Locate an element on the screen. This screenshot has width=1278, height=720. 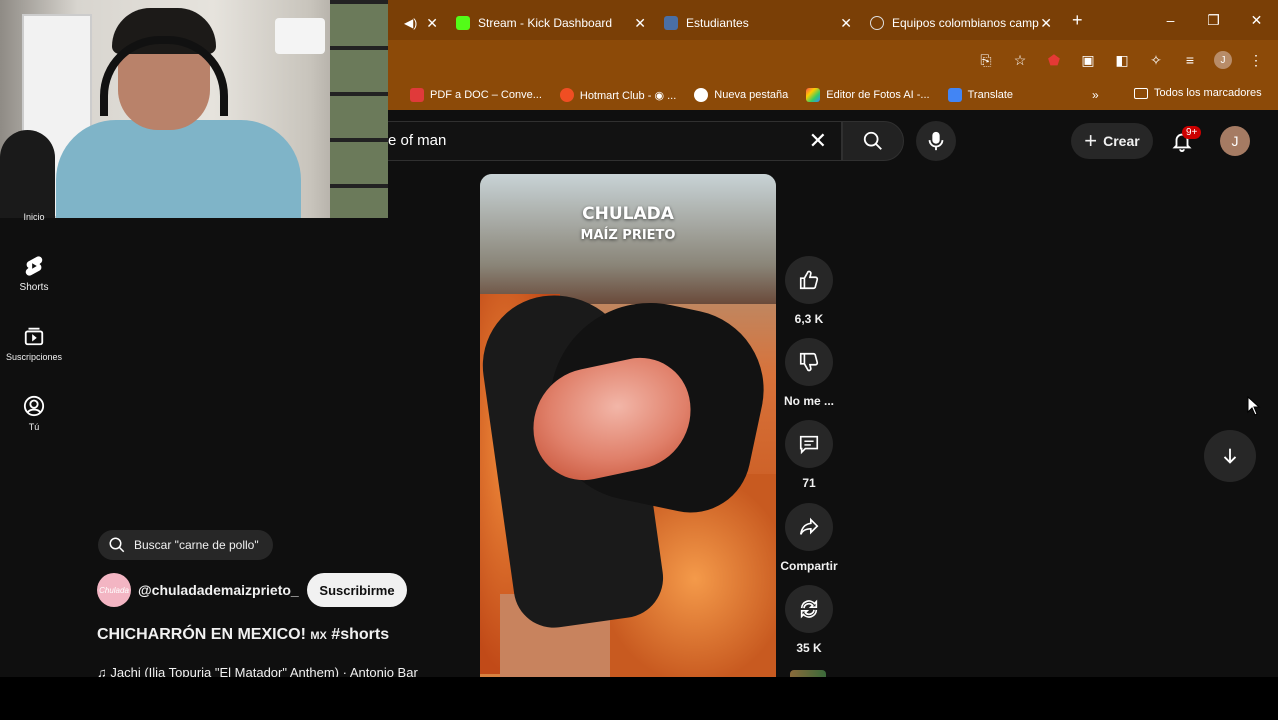
like-action: 6,3 K is located at coordinates (809, 291).